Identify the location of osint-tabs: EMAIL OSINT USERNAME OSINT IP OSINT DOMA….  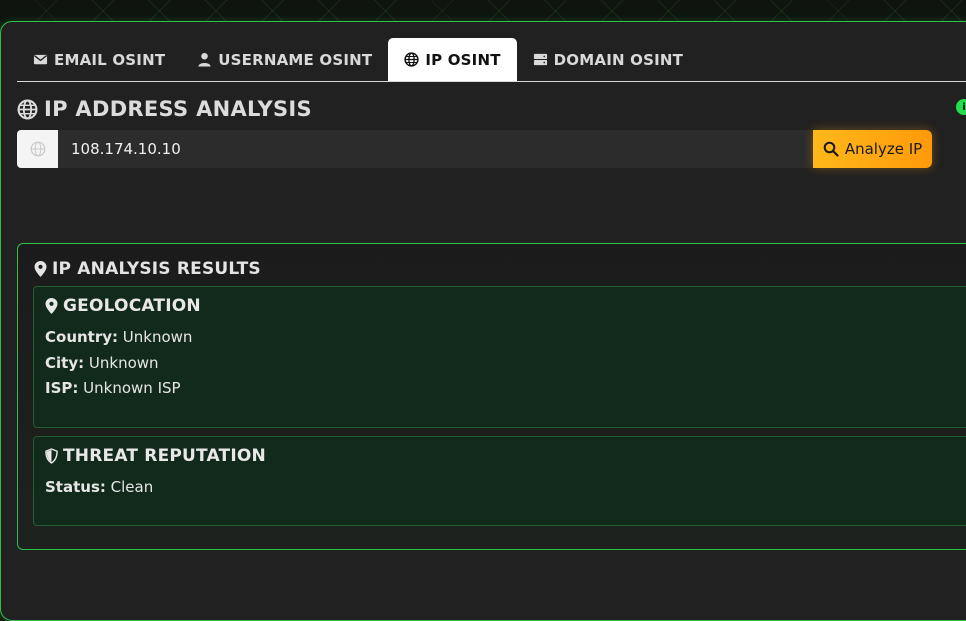
(491, 60).